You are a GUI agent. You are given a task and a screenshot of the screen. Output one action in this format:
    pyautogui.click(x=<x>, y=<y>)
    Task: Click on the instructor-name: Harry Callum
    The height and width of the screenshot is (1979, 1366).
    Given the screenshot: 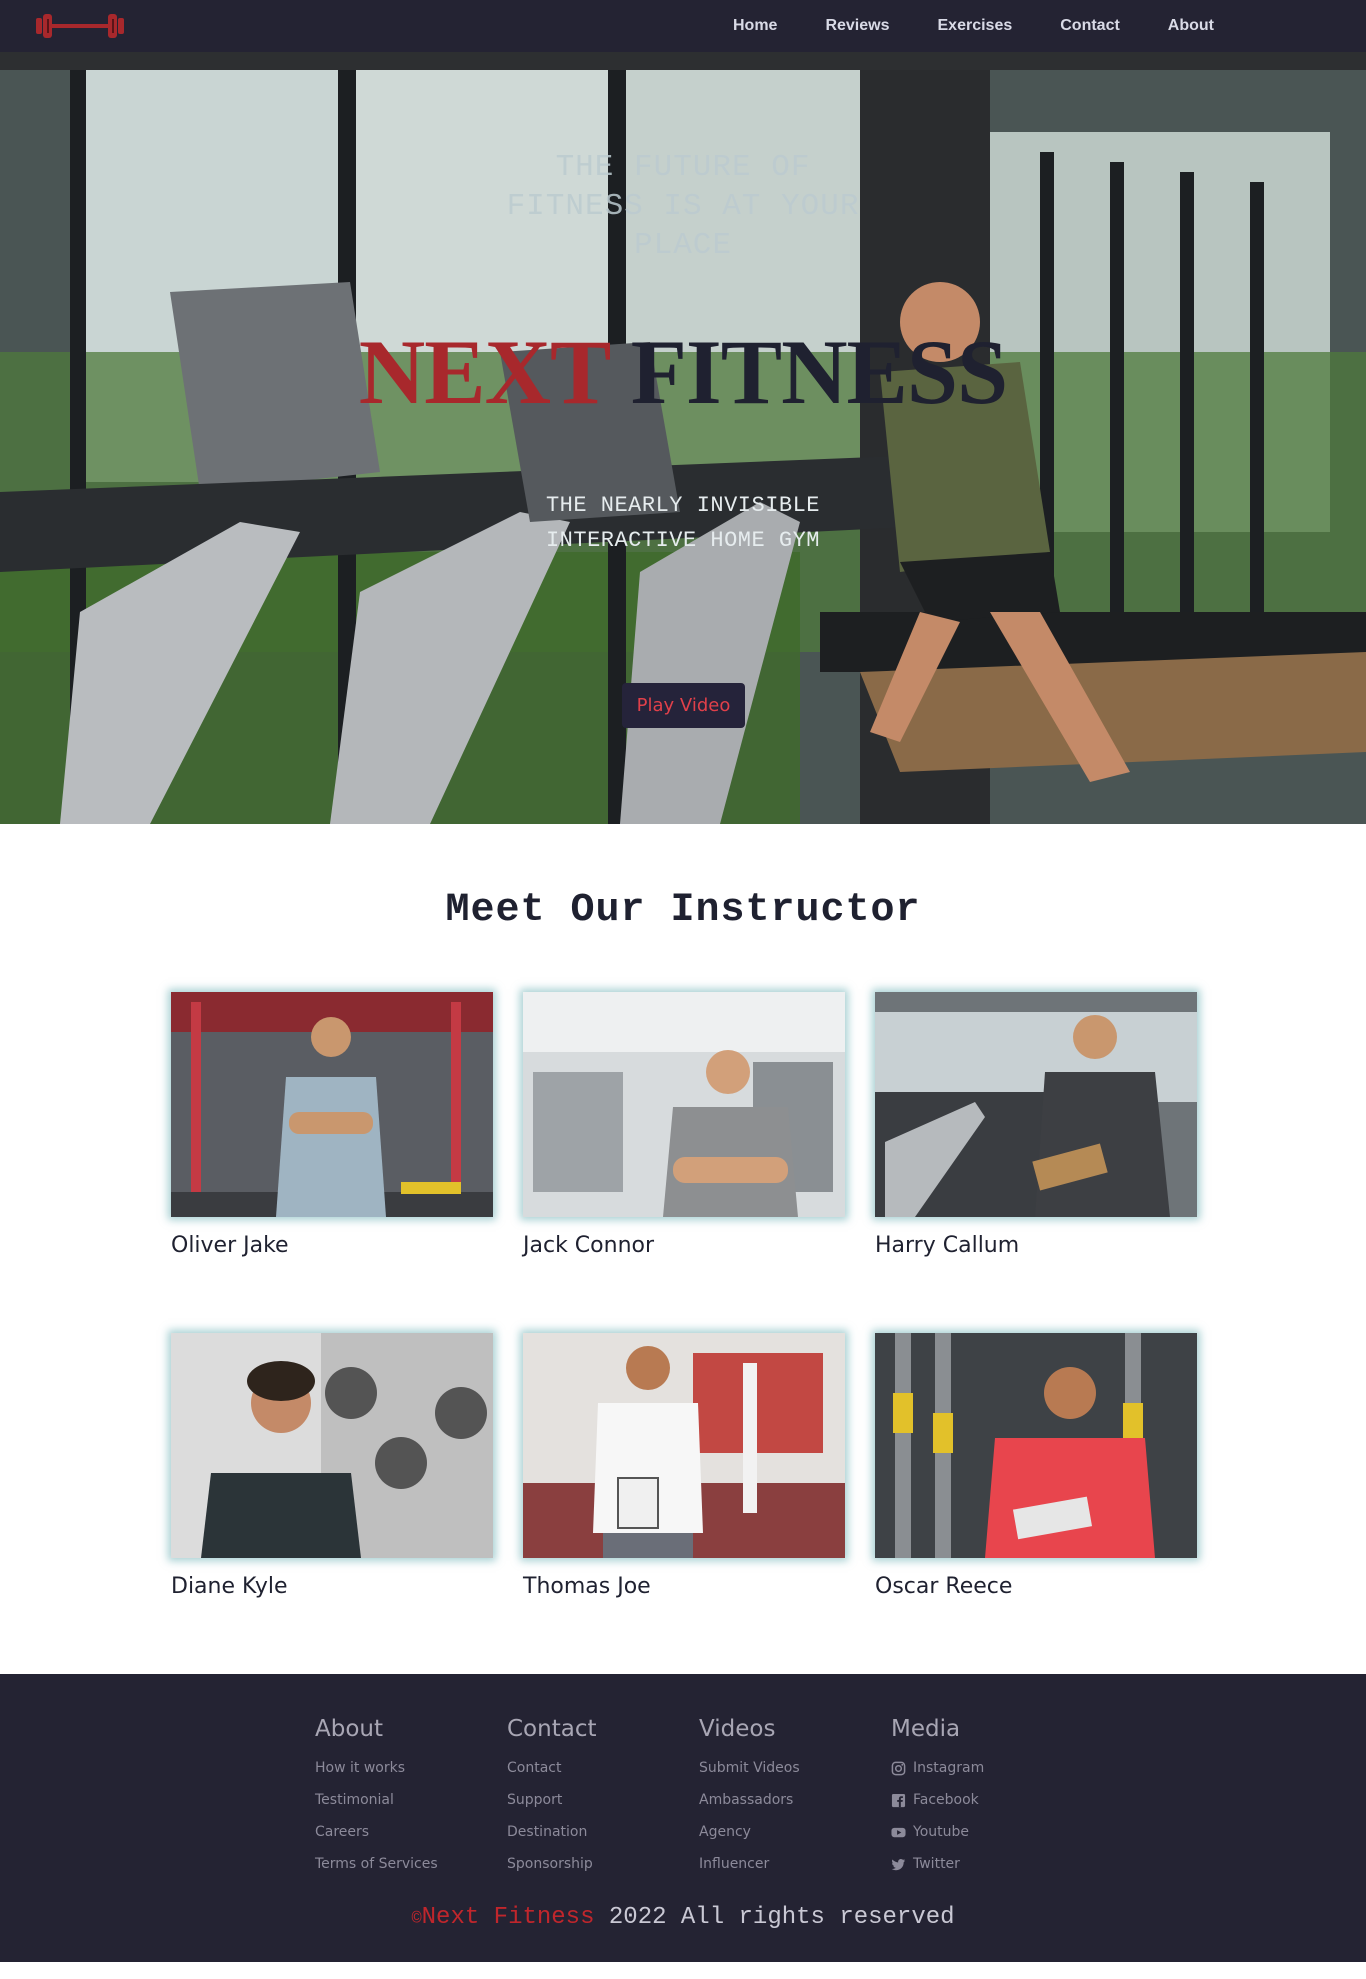 What is the action you would take?
    pyautogui.click(x=947, y=1245)
    